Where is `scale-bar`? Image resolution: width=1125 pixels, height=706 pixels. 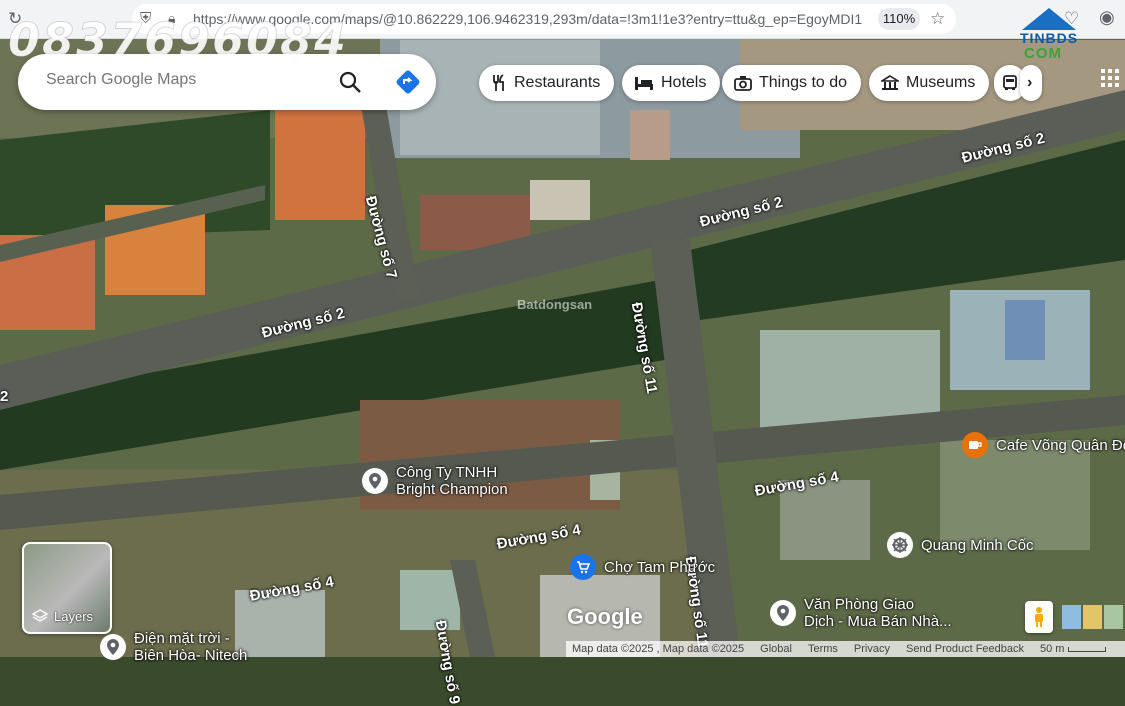
scale-bar is located at coordinates (1087, 649).